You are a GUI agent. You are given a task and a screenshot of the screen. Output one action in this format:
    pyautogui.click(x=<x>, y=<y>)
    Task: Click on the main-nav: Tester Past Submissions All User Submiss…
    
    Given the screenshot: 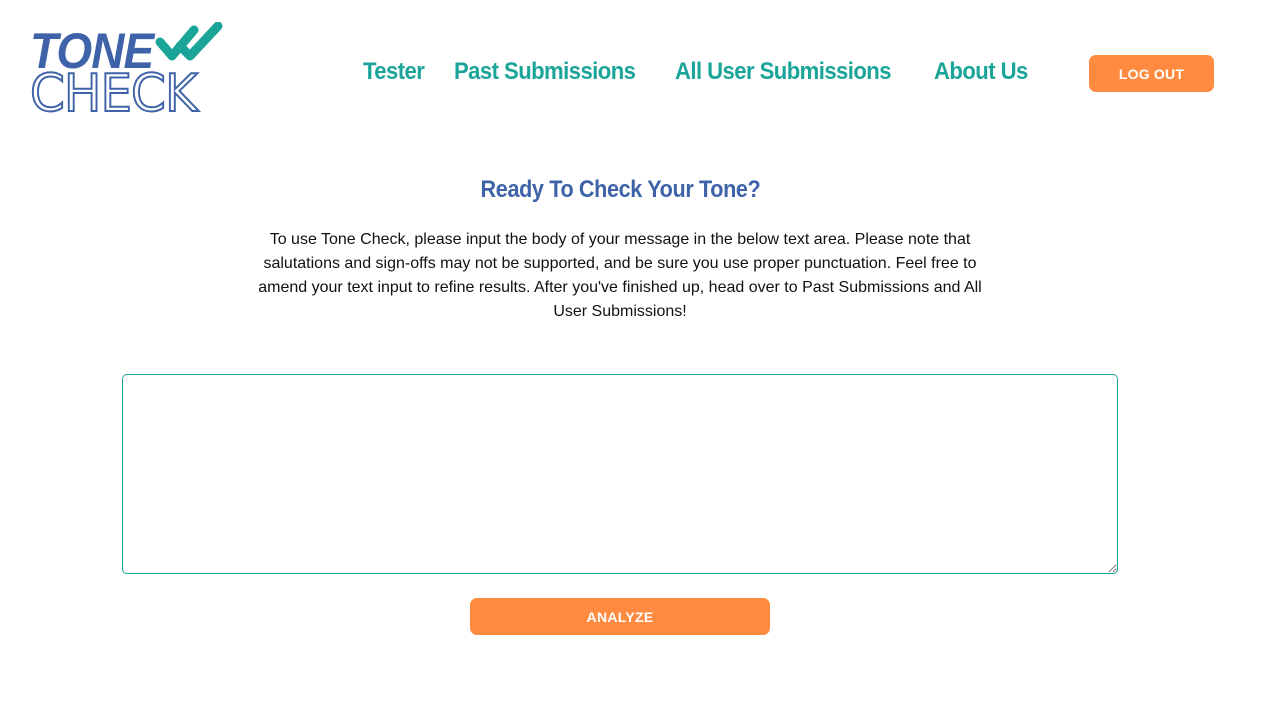 What is the action you would take?
    pyautogui.click(x=699, y=72)
    